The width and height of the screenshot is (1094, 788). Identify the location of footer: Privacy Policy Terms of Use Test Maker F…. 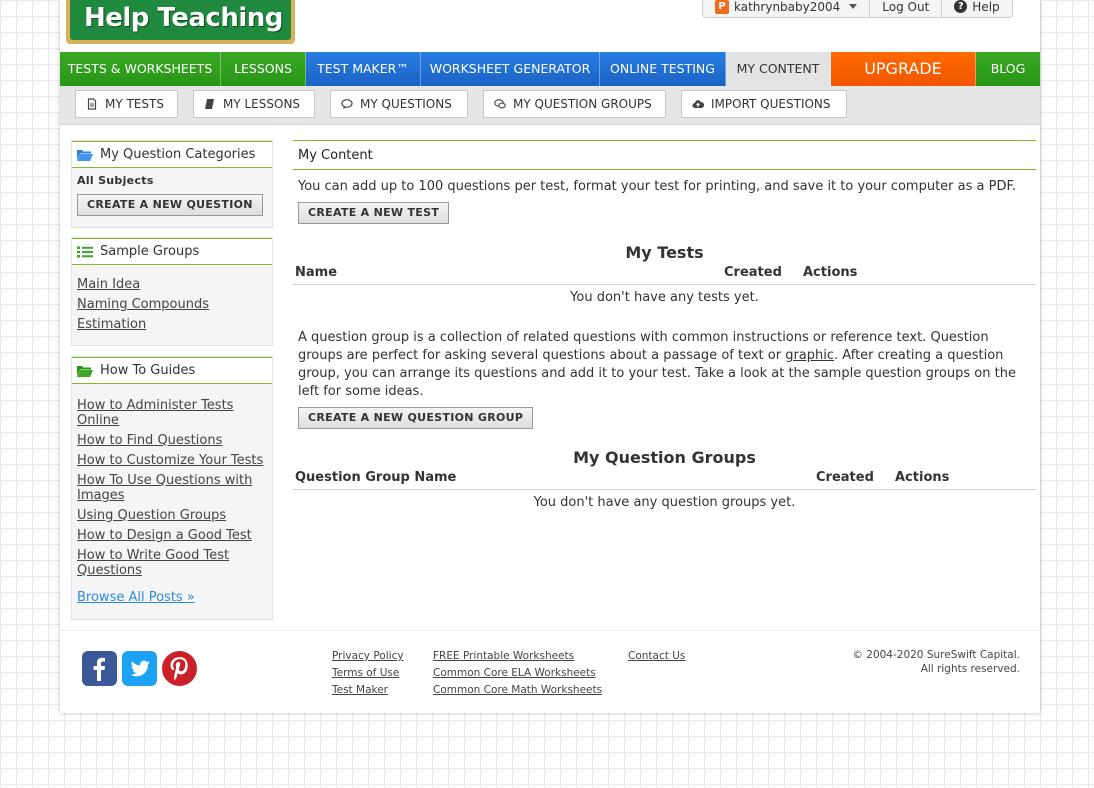
(550, 671).